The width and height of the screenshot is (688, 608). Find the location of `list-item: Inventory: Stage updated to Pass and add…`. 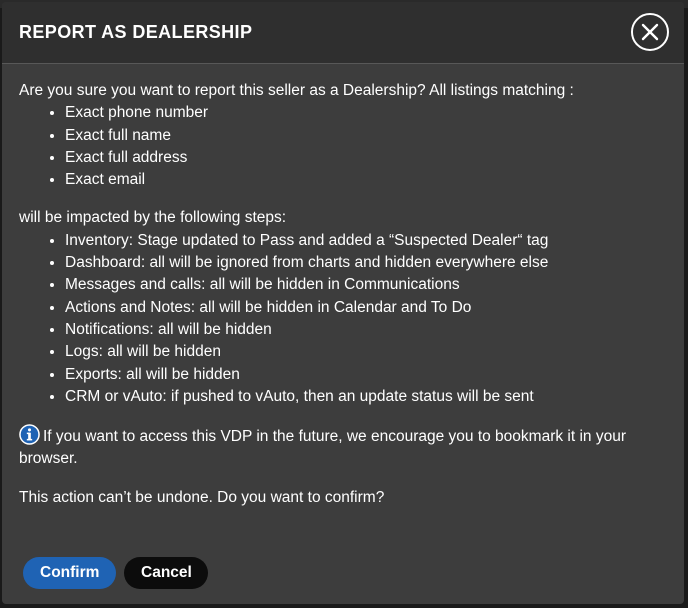

list-item: Inventory: Stage updated to Pass and add… is located at coordinates (366, 241).